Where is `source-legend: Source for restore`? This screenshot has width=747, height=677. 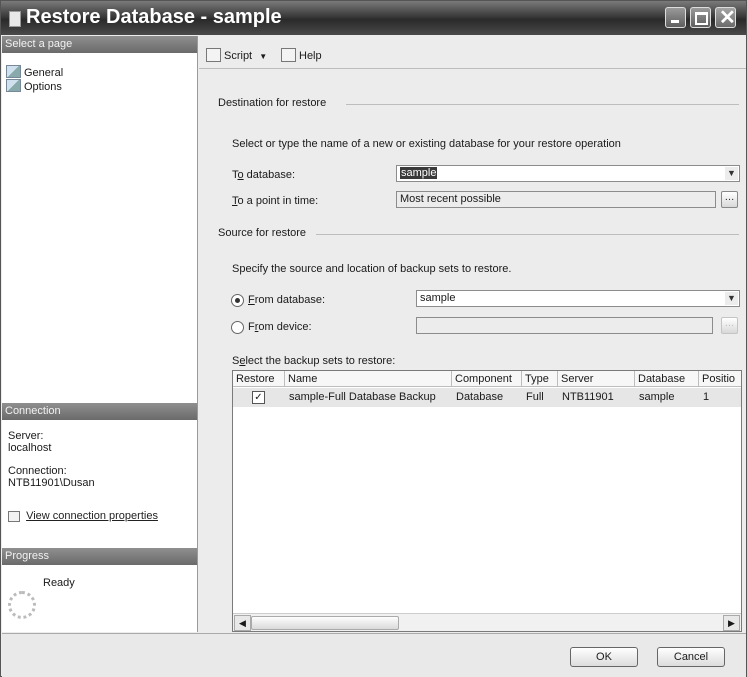
source-legend: Source for restore is located at coordinates (262, 233).